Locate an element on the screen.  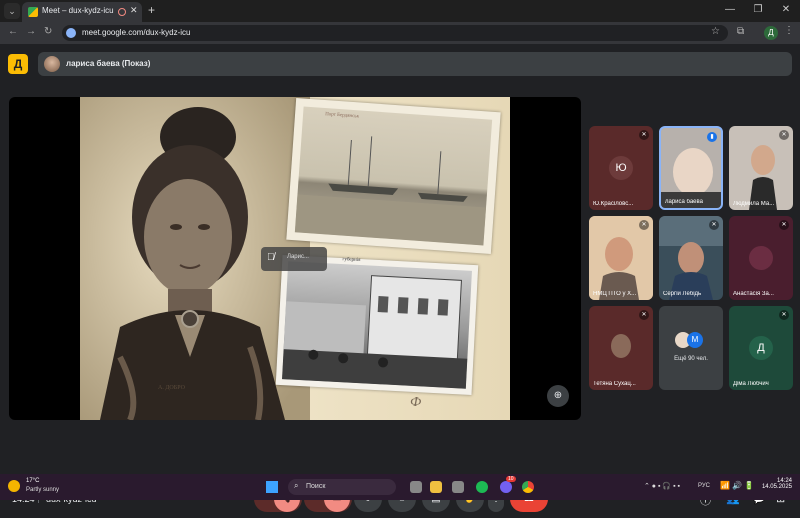
weather-temp: 17°C is located at coordinates (33, 481).